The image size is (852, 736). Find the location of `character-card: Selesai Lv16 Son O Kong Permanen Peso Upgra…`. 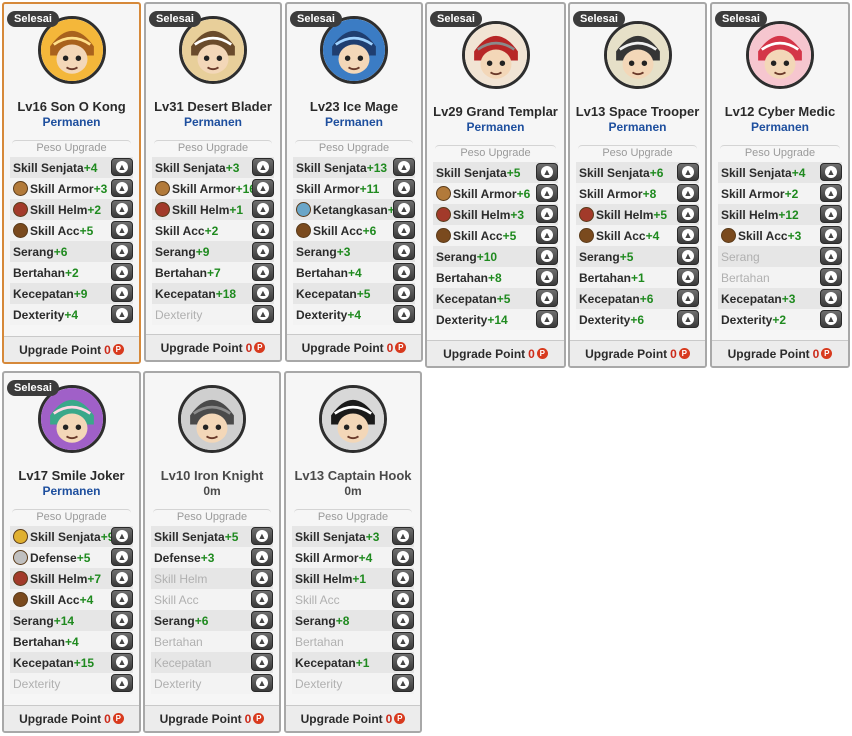

character-card: Selesai Lv16 Son O Kong Permanen Peso Upgra… is located at coordinates (71, 183).